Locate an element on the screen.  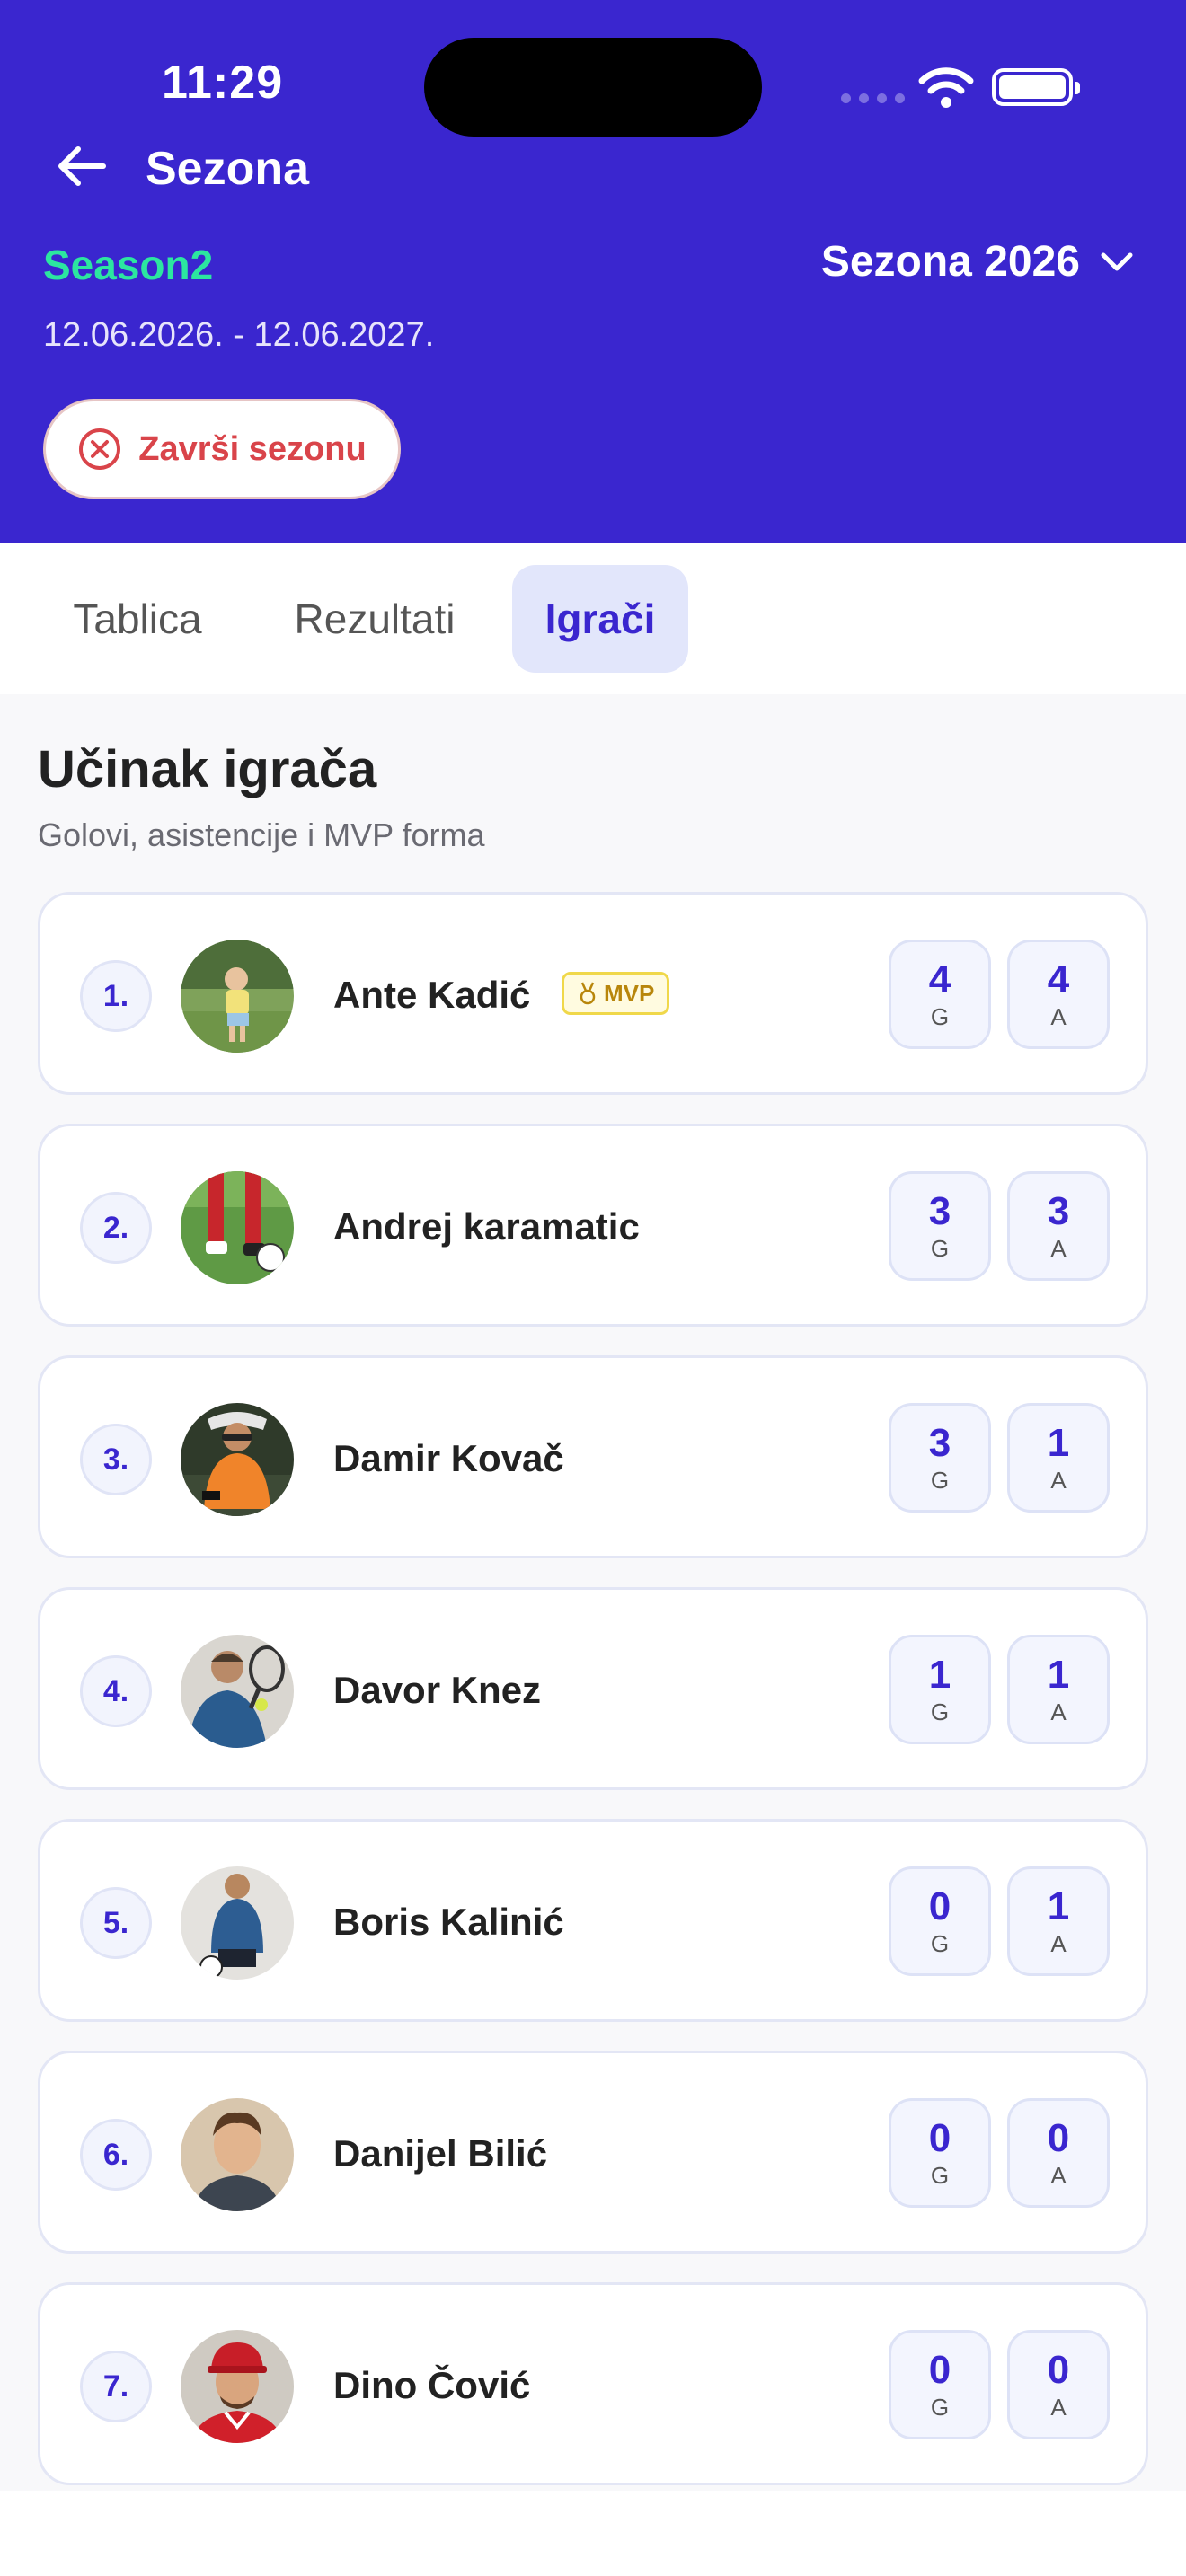
player-card: 5. Boris Kalinić 0 G 1 A is located at coordinates (593, 1920).